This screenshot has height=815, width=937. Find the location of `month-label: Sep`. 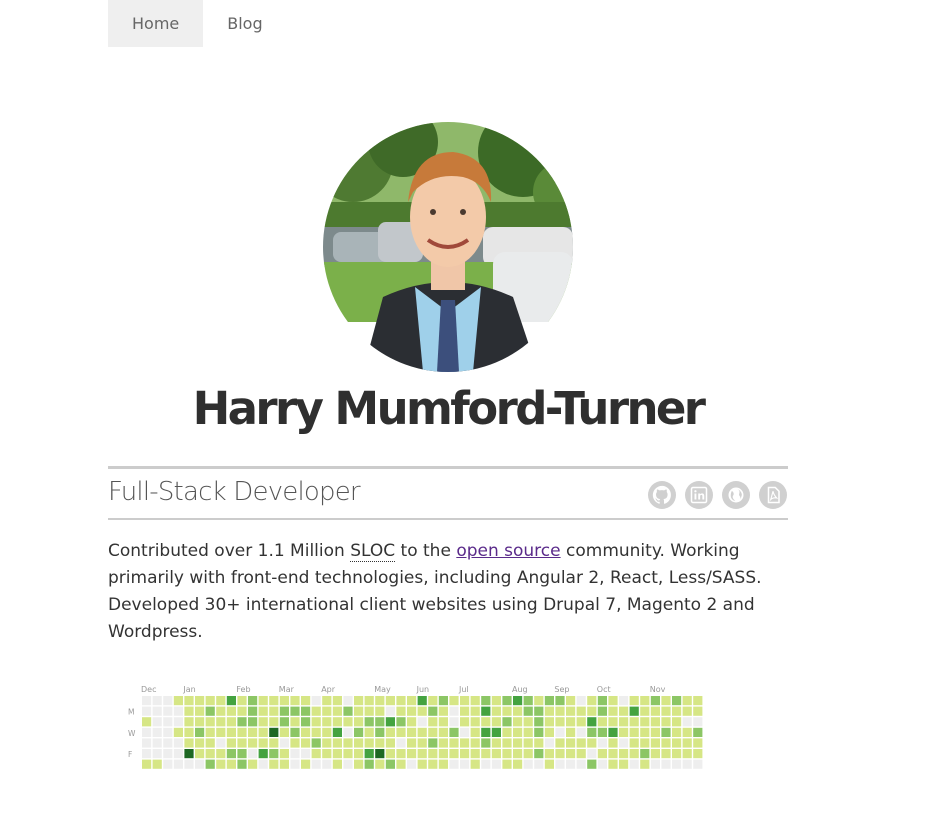

month-label: Sep is located at coordinates (561, 689).